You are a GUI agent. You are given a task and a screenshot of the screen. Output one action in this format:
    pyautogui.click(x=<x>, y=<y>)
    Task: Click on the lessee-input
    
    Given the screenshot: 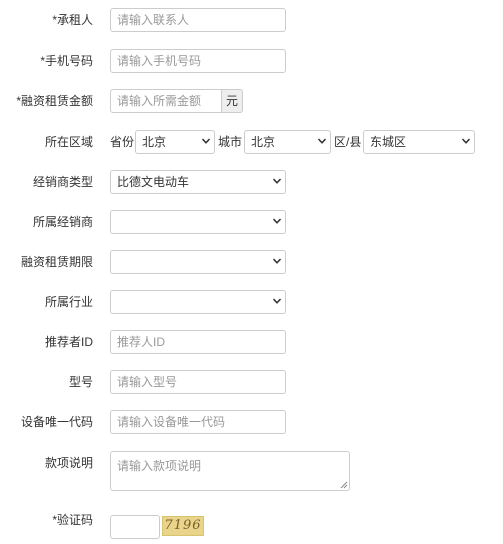 What is the action you would take?
    pyautogui.click(x=198, y=20)
    